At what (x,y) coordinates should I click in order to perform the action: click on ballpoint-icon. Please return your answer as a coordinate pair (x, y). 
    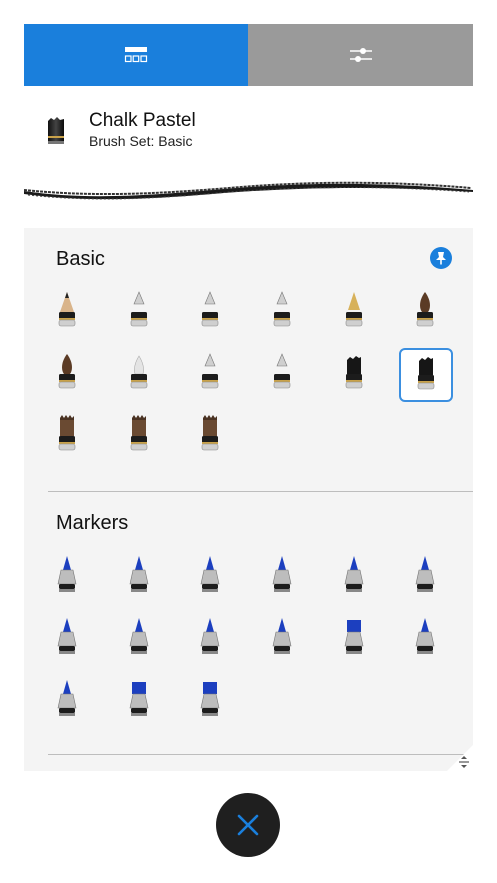
    Looking at the image, I should click on (282, 312).